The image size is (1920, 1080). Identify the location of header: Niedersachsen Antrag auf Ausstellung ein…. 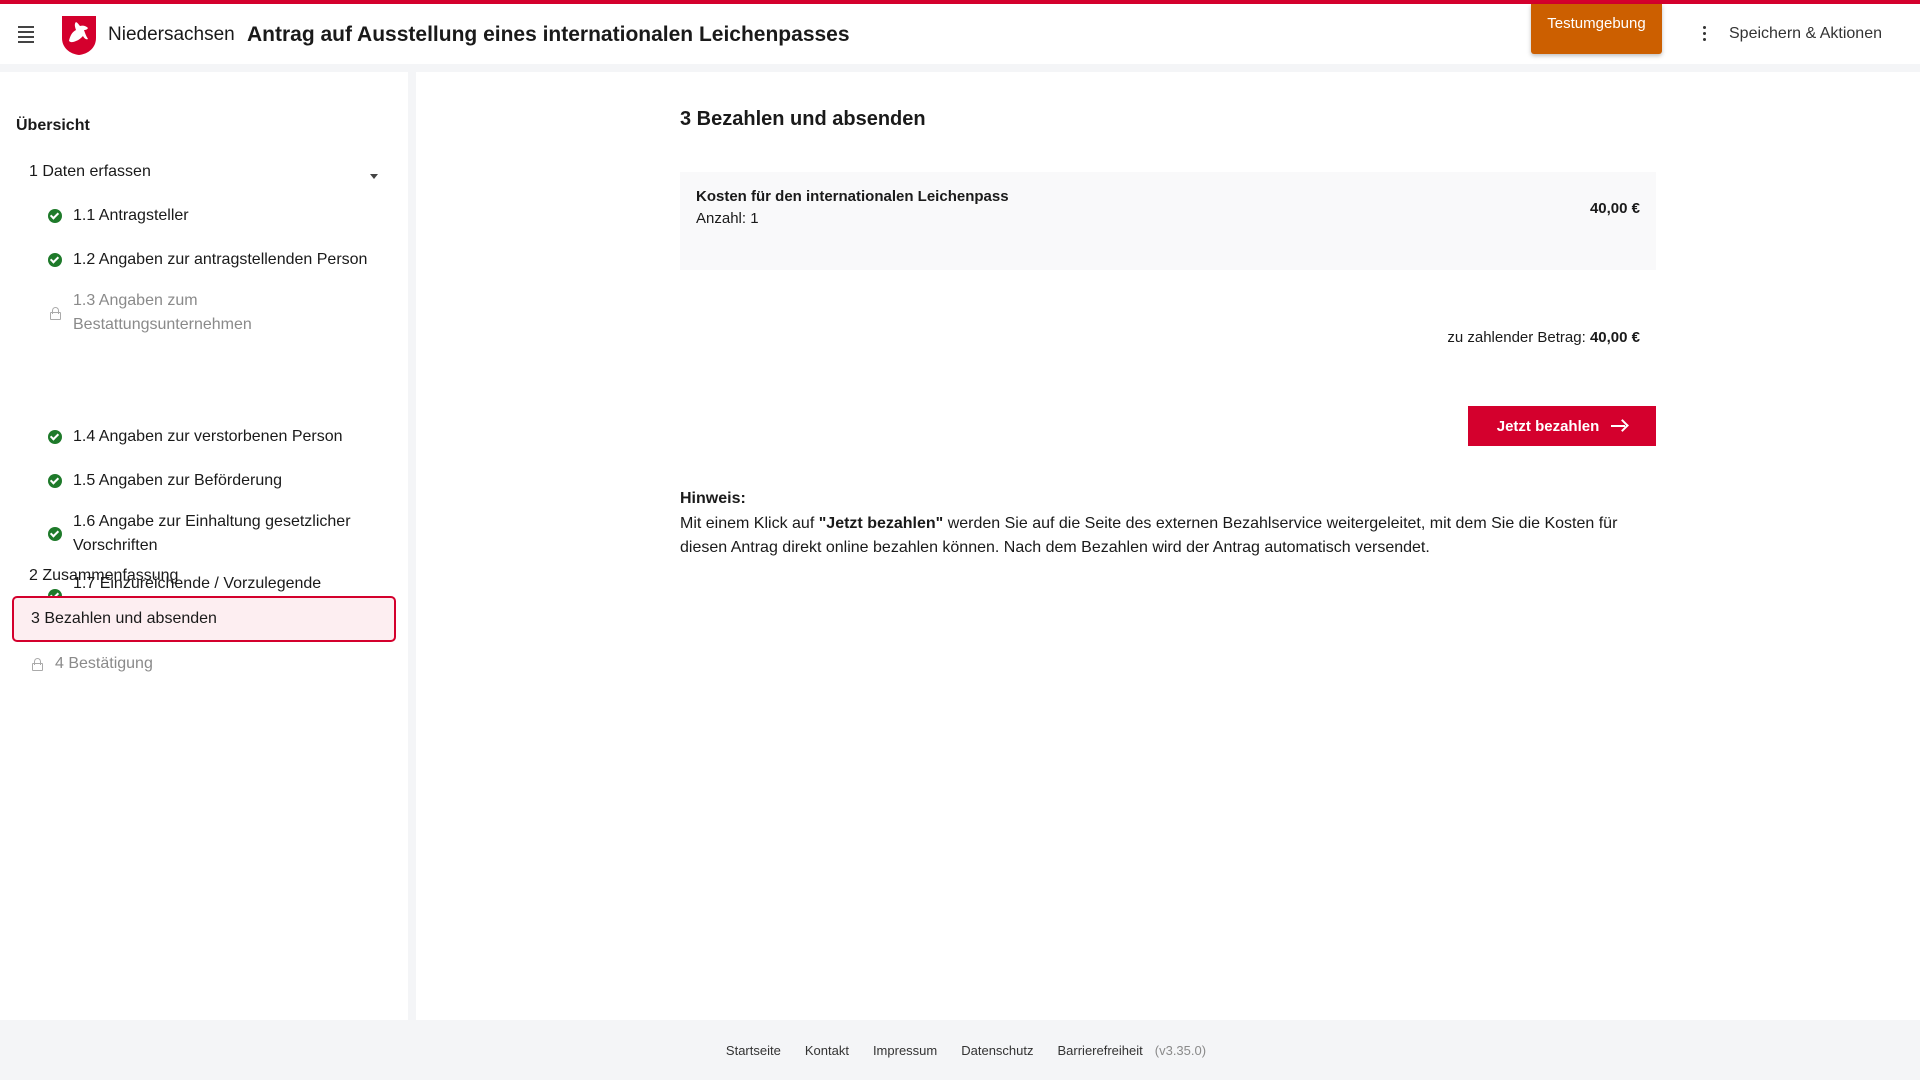
(960, 34).